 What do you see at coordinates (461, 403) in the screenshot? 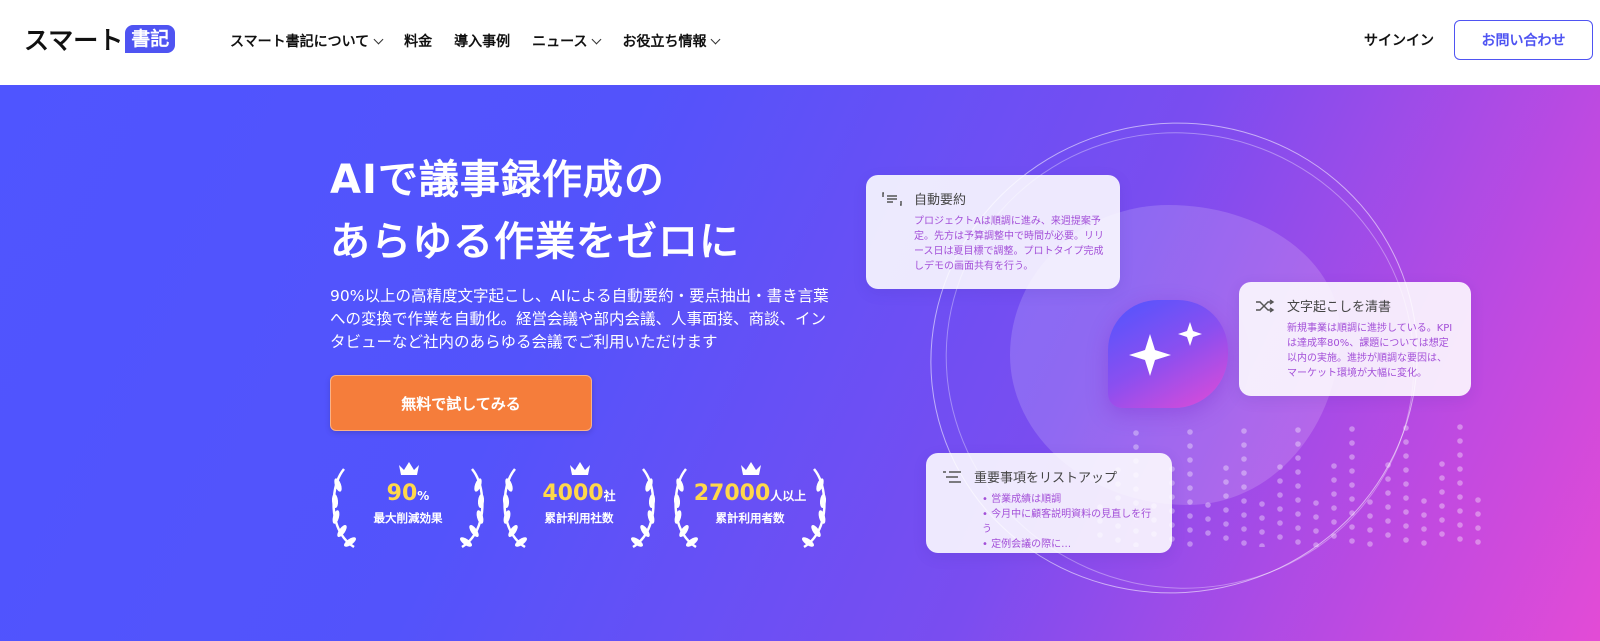
I see `free-trial-button: 無料で試してみる` at bounding box center [461, 403].